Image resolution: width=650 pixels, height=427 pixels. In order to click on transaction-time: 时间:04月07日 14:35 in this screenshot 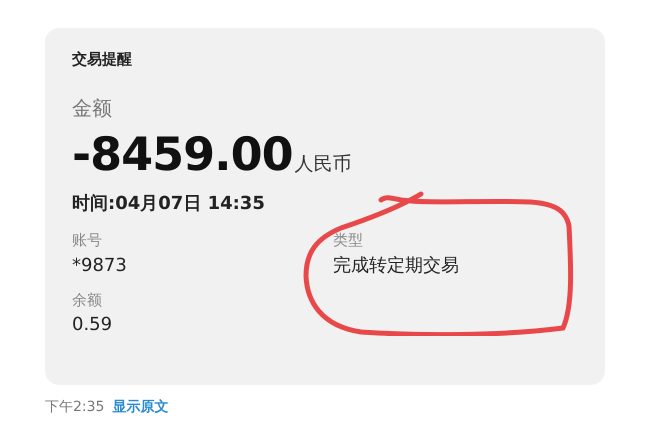, I will do `click(169, 204)`.